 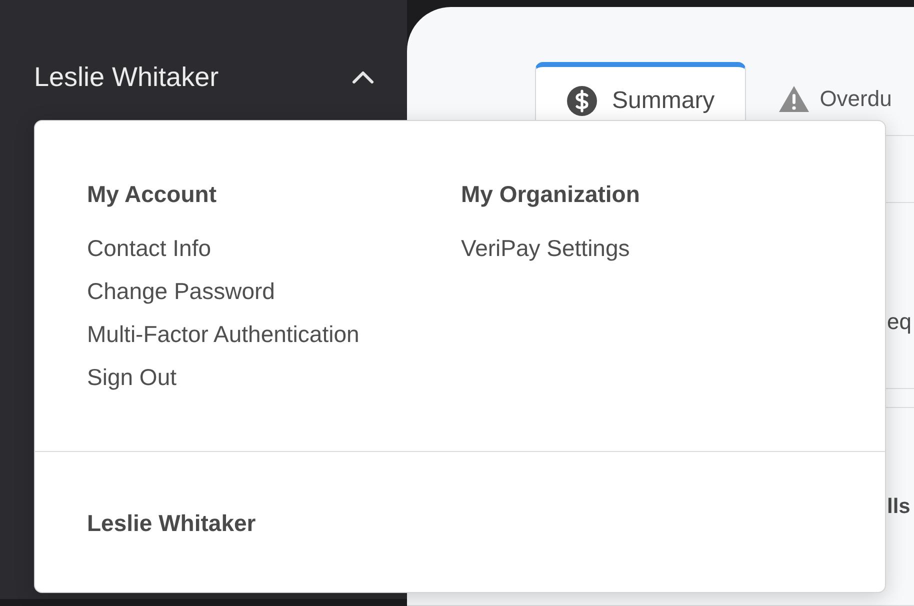 I want to click on row-text: eq, so click(x=899, y=322).